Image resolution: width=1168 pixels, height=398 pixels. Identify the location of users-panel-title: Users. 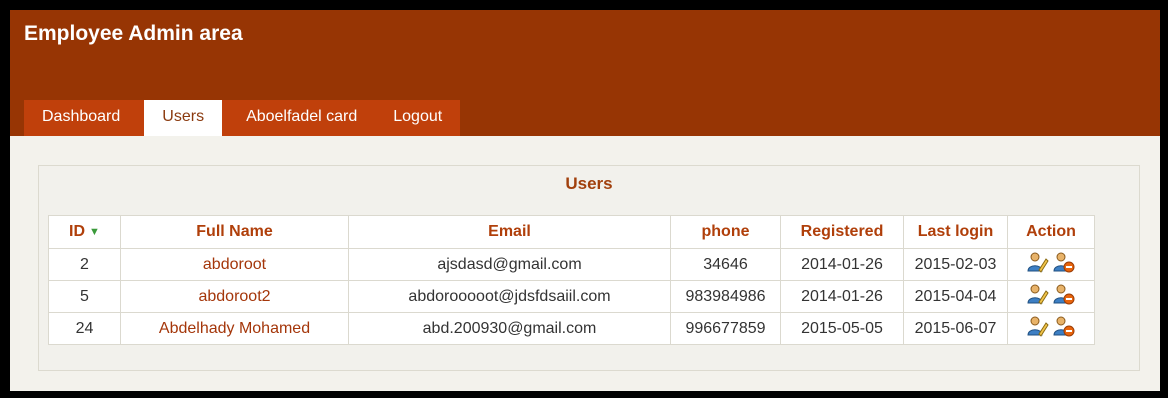
(589, 183).